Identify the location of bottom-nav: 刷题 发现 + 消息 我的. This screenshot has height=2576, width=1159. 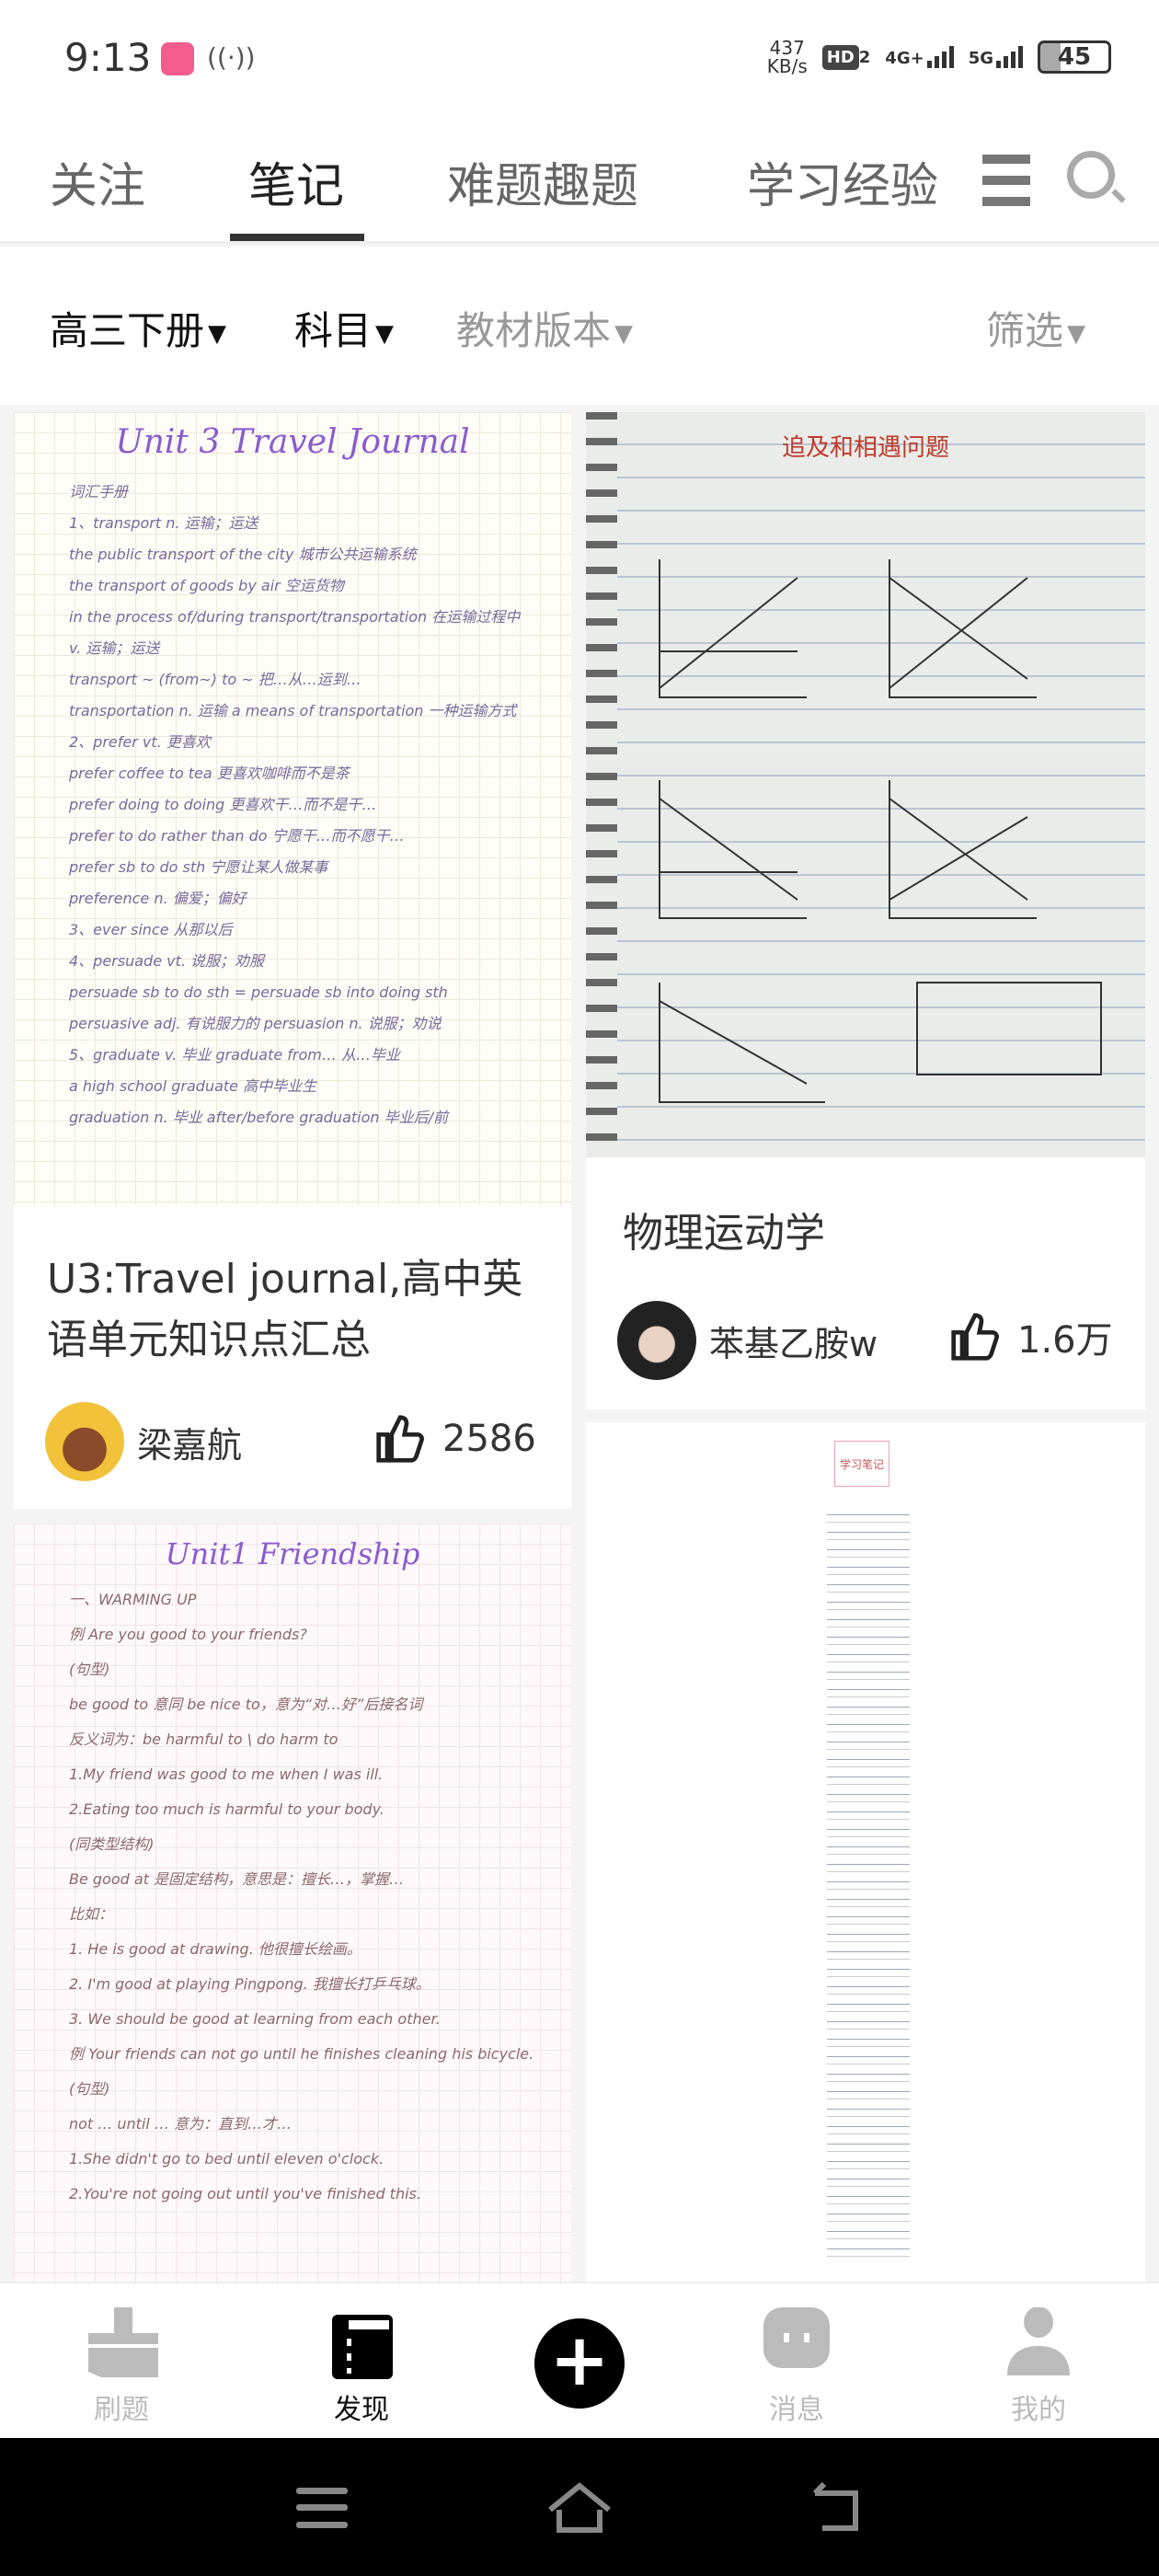
(579, 2360).